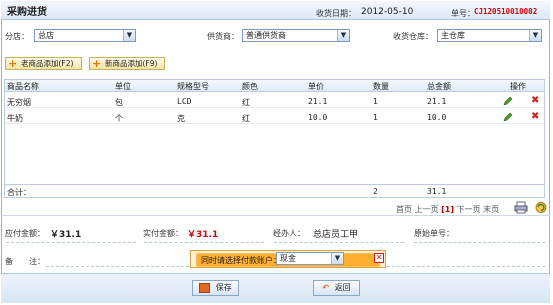 This screenshot has width=553, height=305. Describe the element at coordinates (223, 36) in the screenshot. I see `supplier-label: 供货商：` at that location.